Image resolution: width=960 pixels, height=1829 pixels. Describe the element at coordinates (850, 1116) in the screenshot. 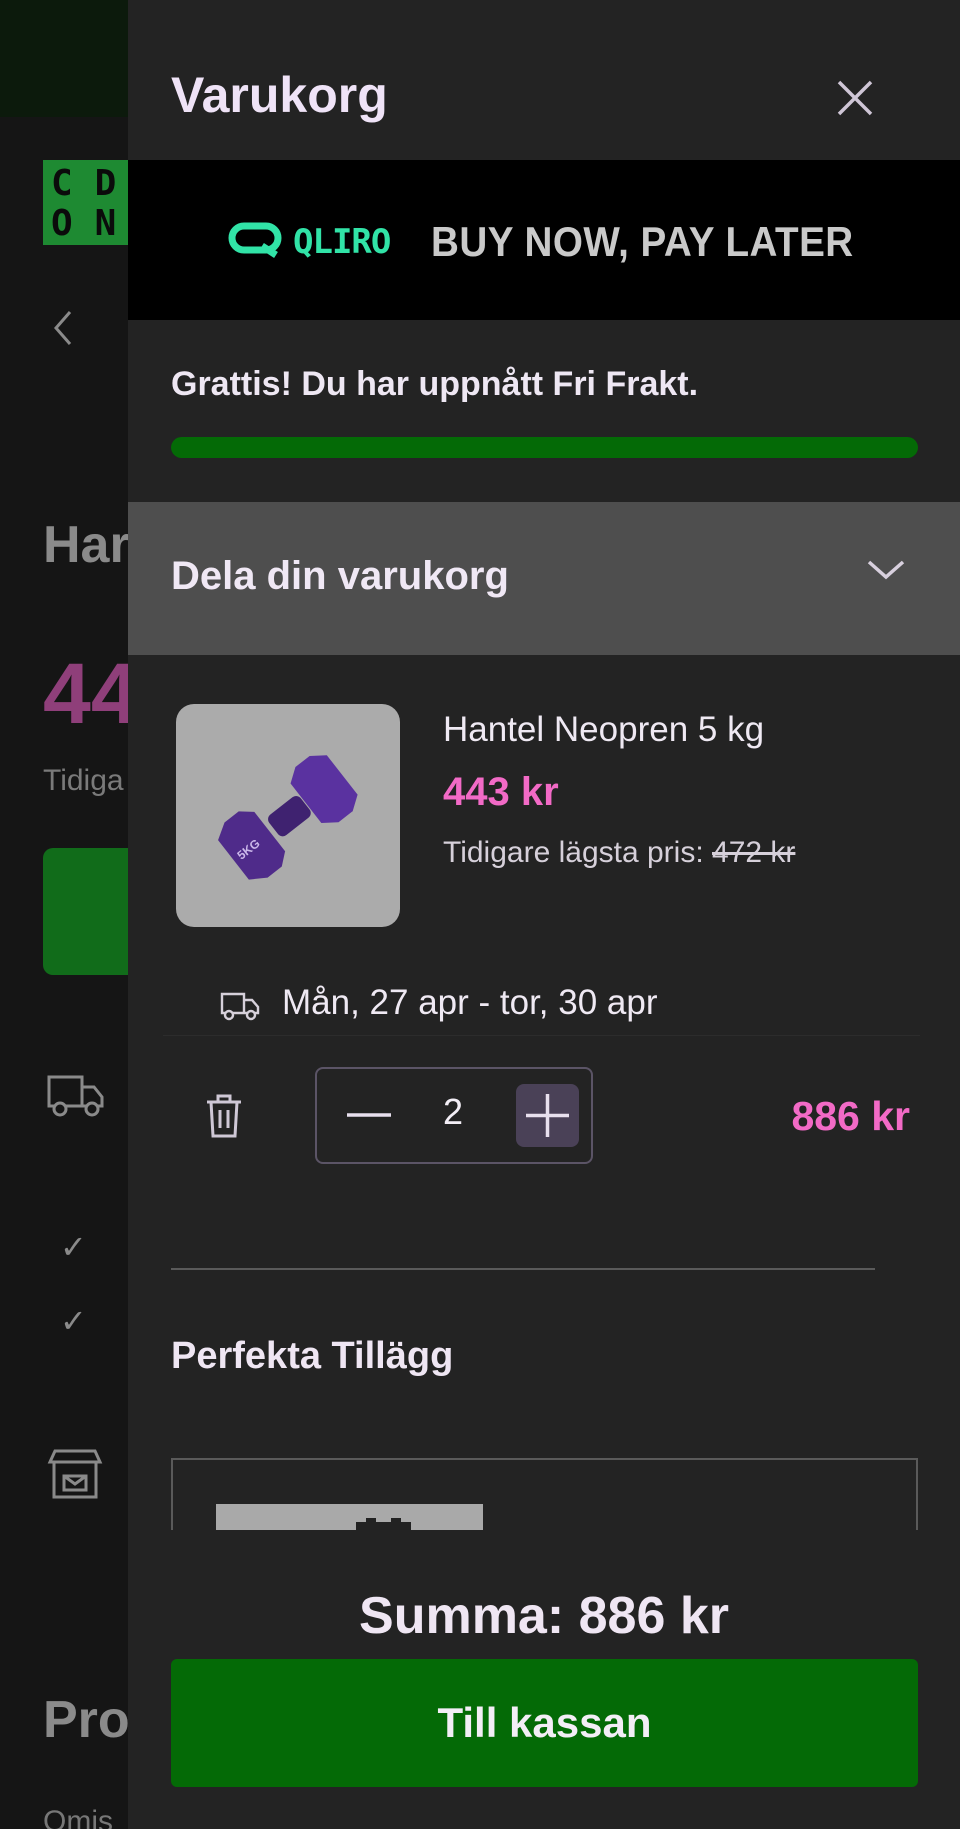

I see `line-total: 886 kr` at that location.